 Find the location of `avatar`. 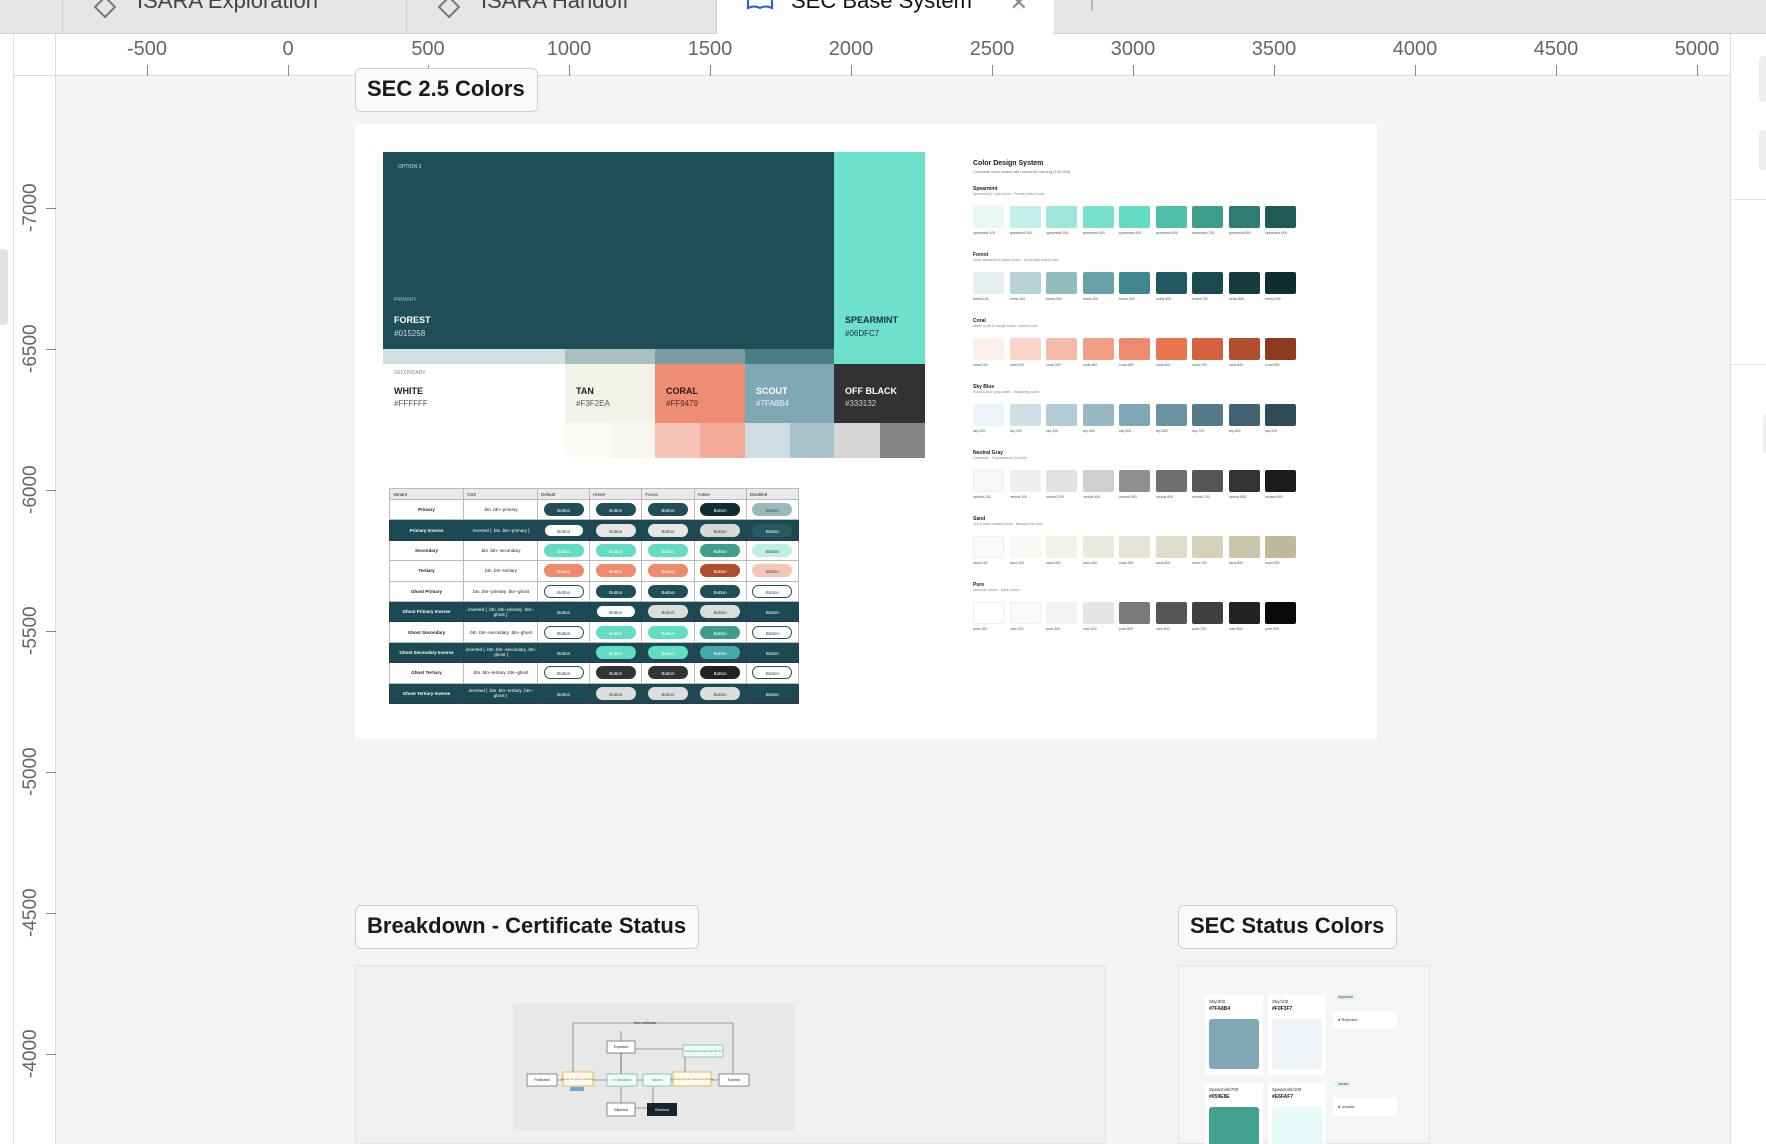

avatar is located at coordinates (1762, 79).